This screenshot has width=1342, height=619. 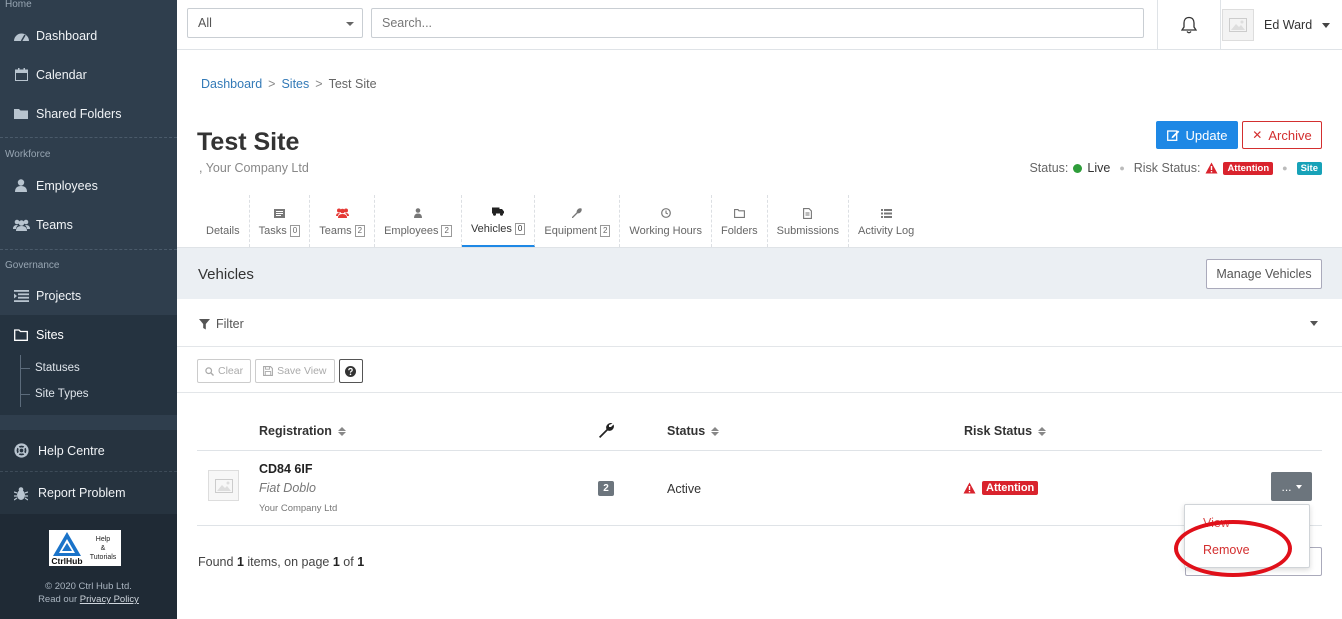 I want to click on search-scope-select: All, so click(x=275, y=23).